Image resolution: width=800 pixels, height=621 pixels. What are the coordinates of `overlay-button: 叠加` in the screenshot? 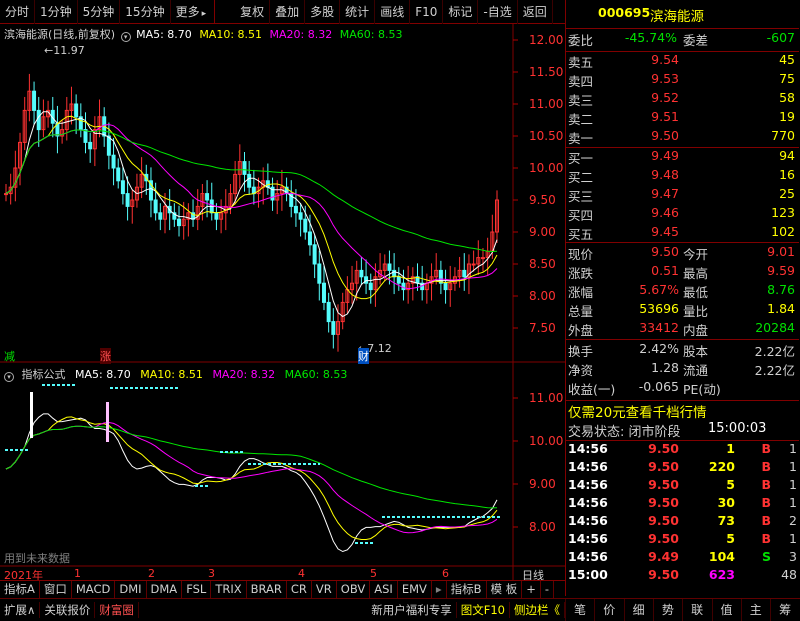 It's located at (288, 12).